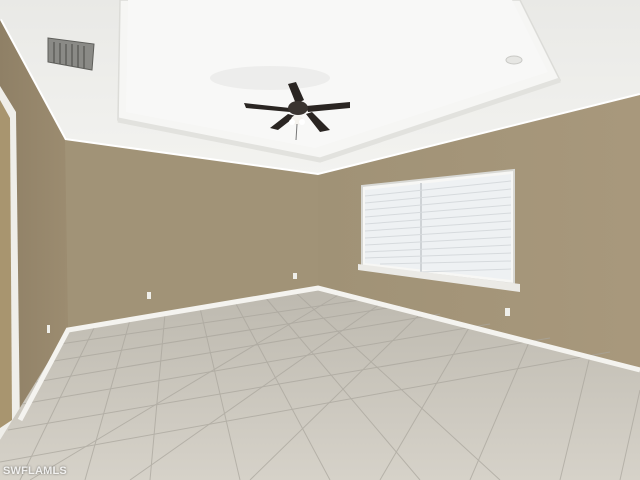 This screenshot has width=640, height=480. What do you see at coordinates (514, 60) in the screenshot?
I see `smoke-detector` at bounding box center [514, 60].